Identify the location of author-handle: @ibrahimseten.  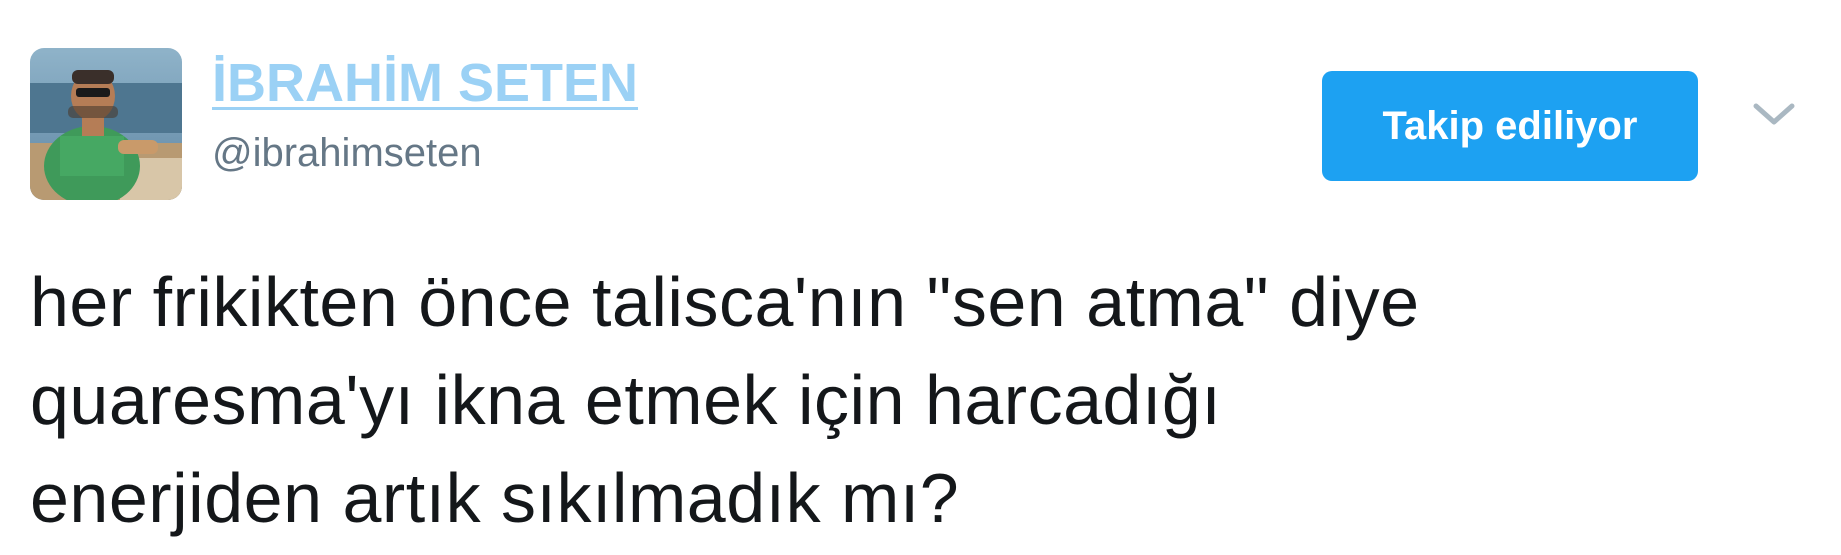
(347, 153).